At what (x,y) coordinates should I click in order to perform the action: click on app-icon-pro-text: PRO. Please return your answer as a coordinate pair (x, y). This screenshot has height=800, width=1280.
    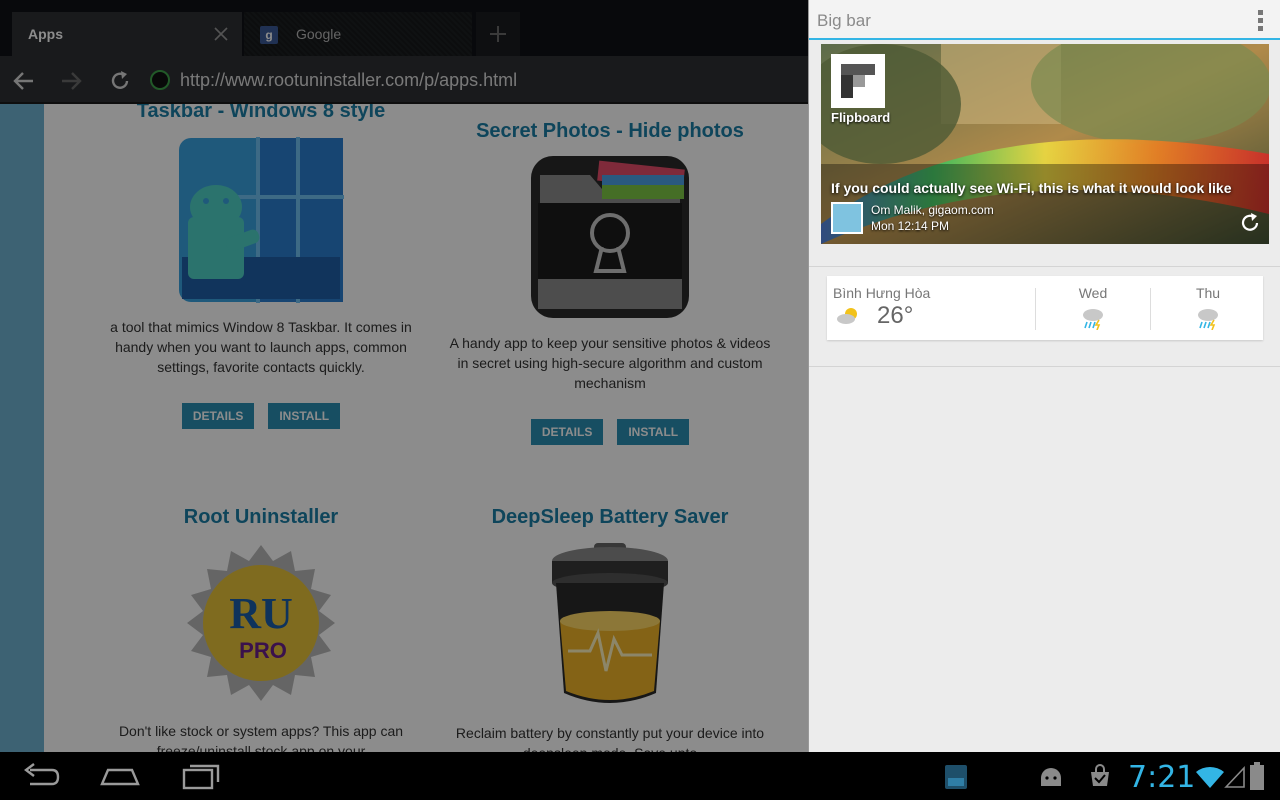
    Looking at the image, I should click on (263, 650).